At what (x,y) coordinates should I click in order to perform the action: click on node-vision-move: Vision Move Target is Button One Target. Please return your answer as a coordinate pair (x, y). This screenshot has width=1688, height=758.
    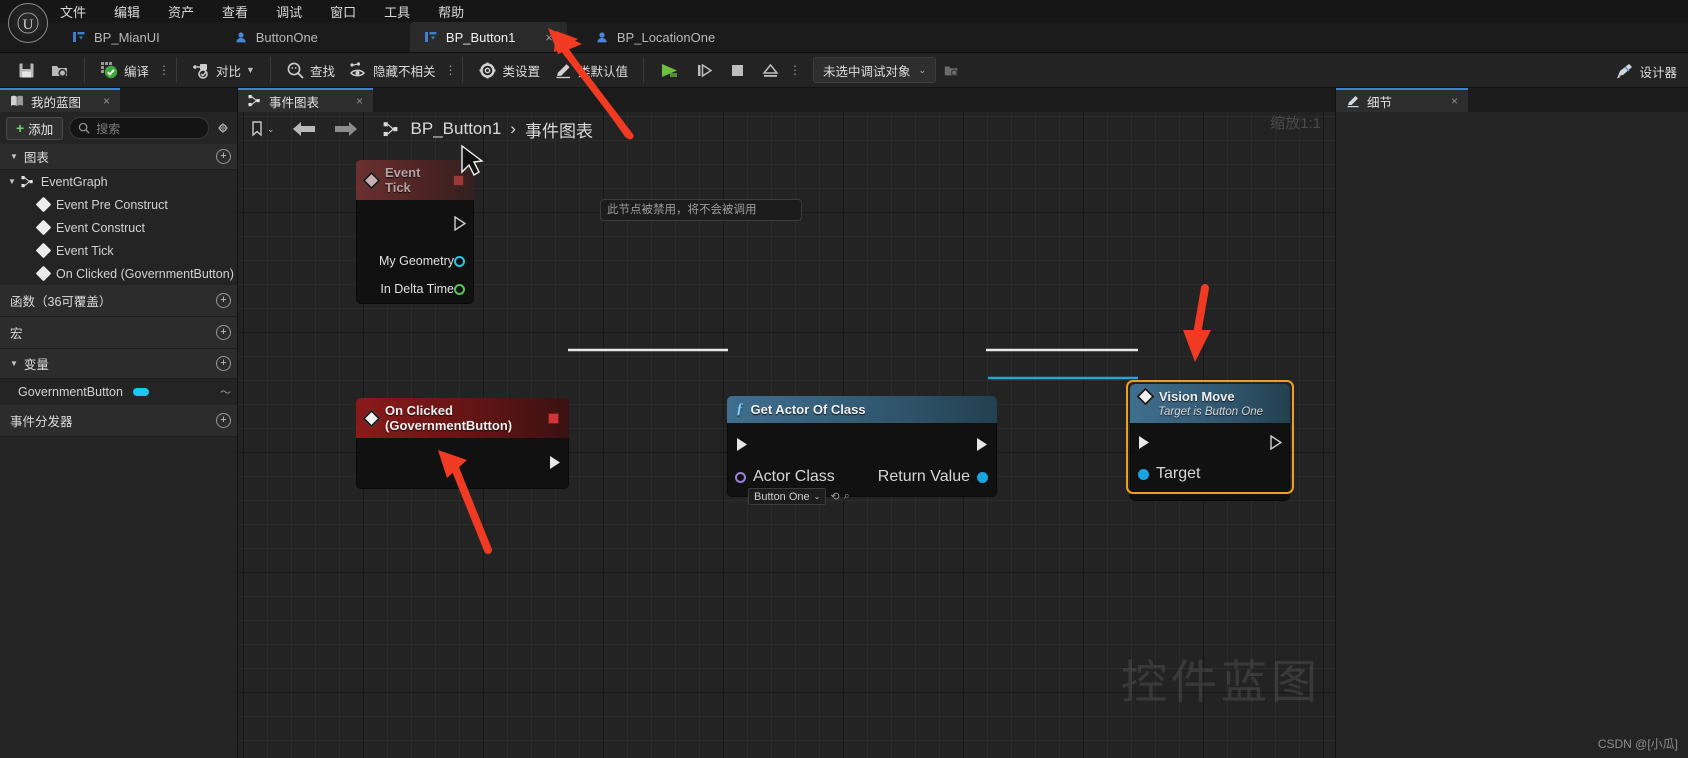
    Looking at the image, I should click on (1210, 442).